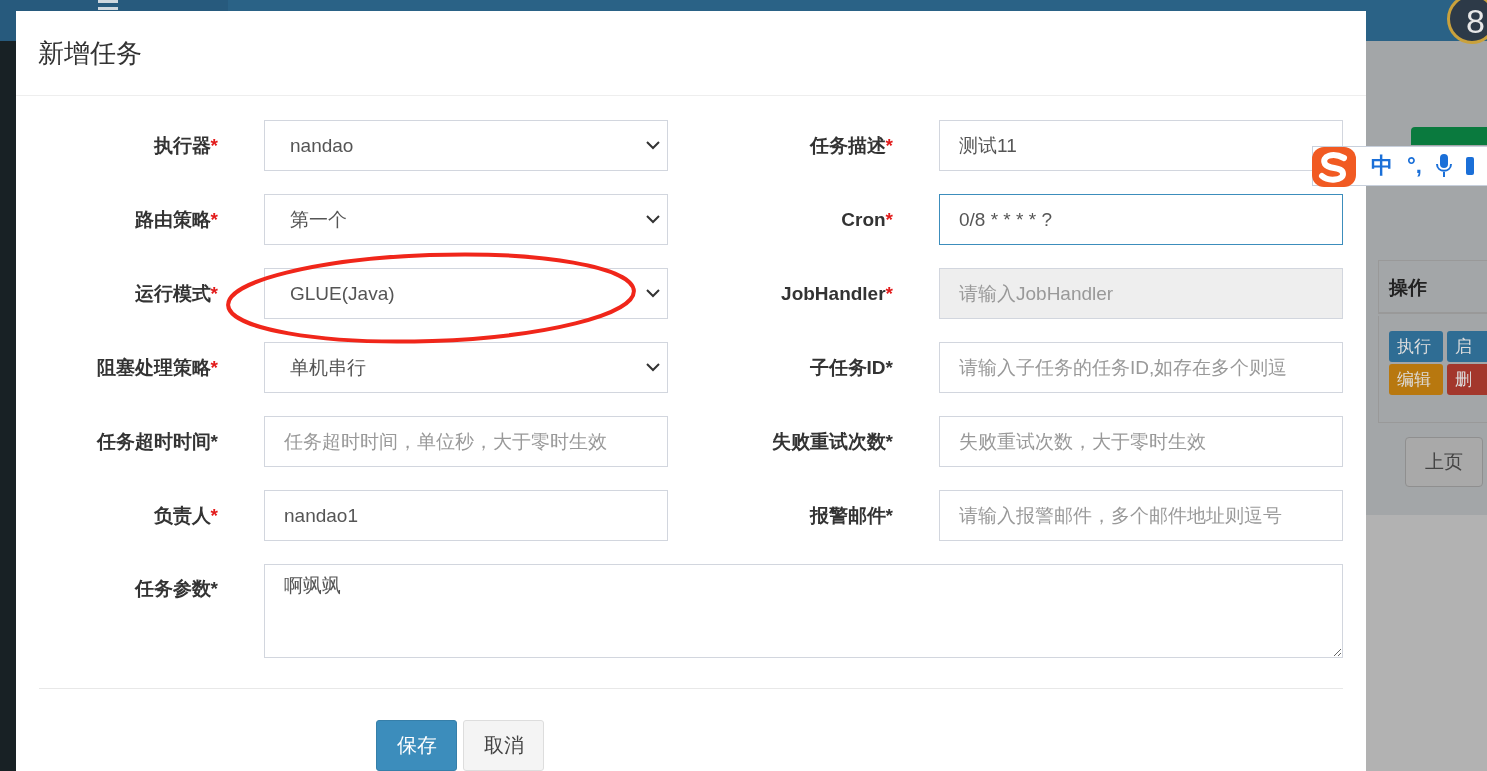 This screenshot has height=771, width=1487. What do you see at coordinates (851, 145) in the screenshot?
I see `field-label: 任务描述*` at bounding box center [851, 145].